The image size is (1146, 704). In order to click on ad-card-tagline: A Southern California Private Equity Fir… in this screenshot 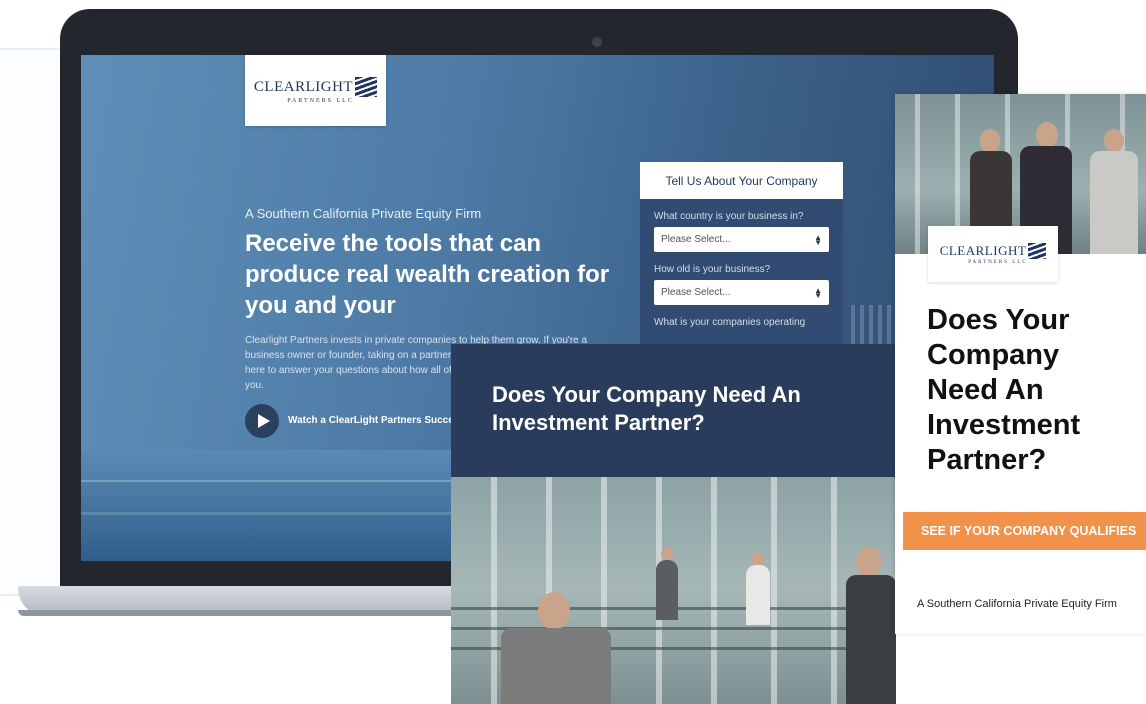, I will do `click(1017, 604)`.